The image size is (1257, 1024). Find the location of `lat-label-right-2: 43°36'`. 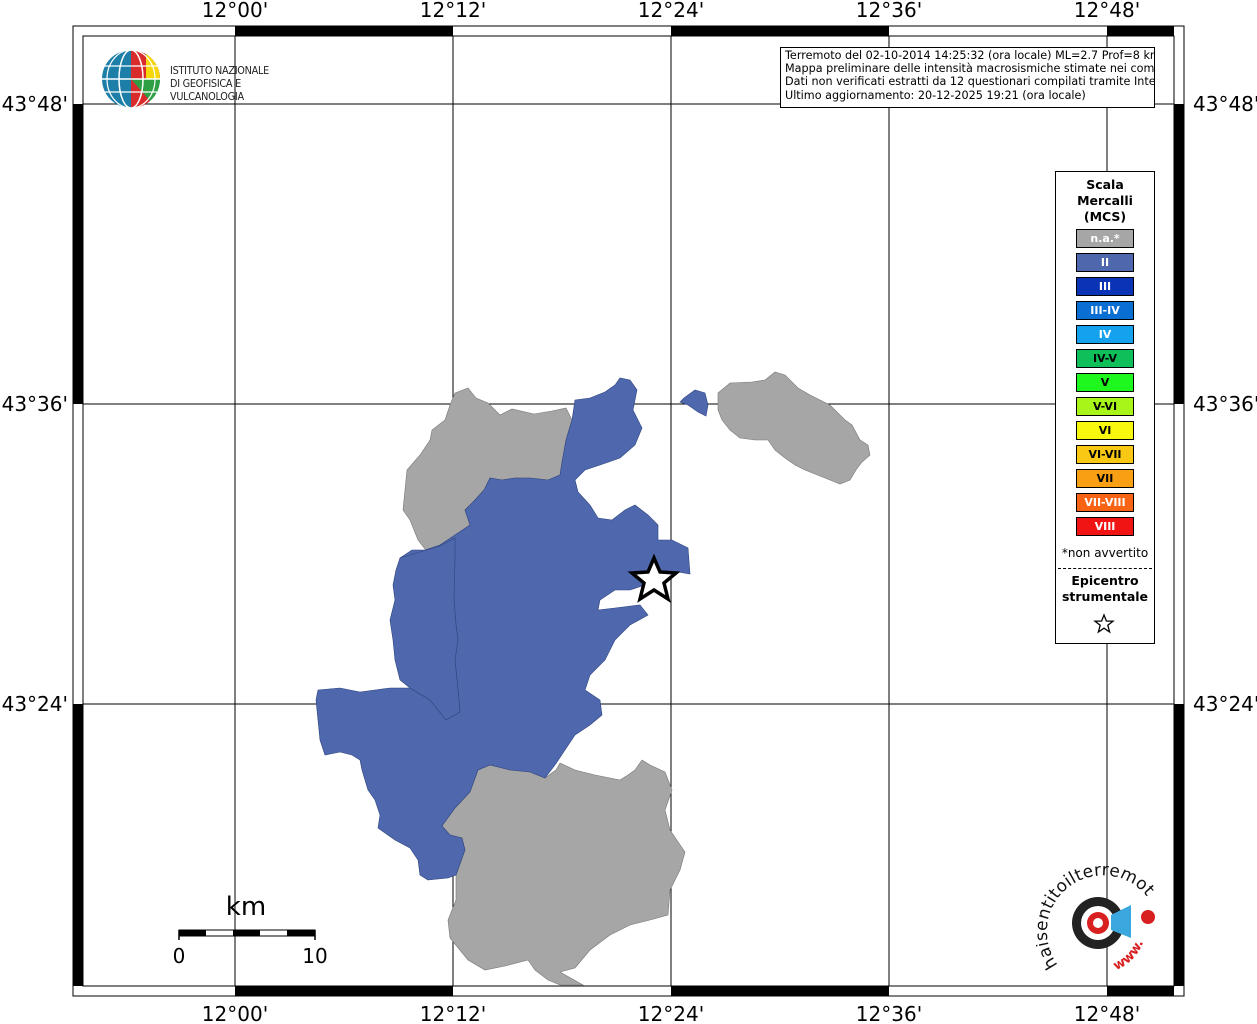

lat-label-right-2: 43°36' is located at coordinates (1225, 404).